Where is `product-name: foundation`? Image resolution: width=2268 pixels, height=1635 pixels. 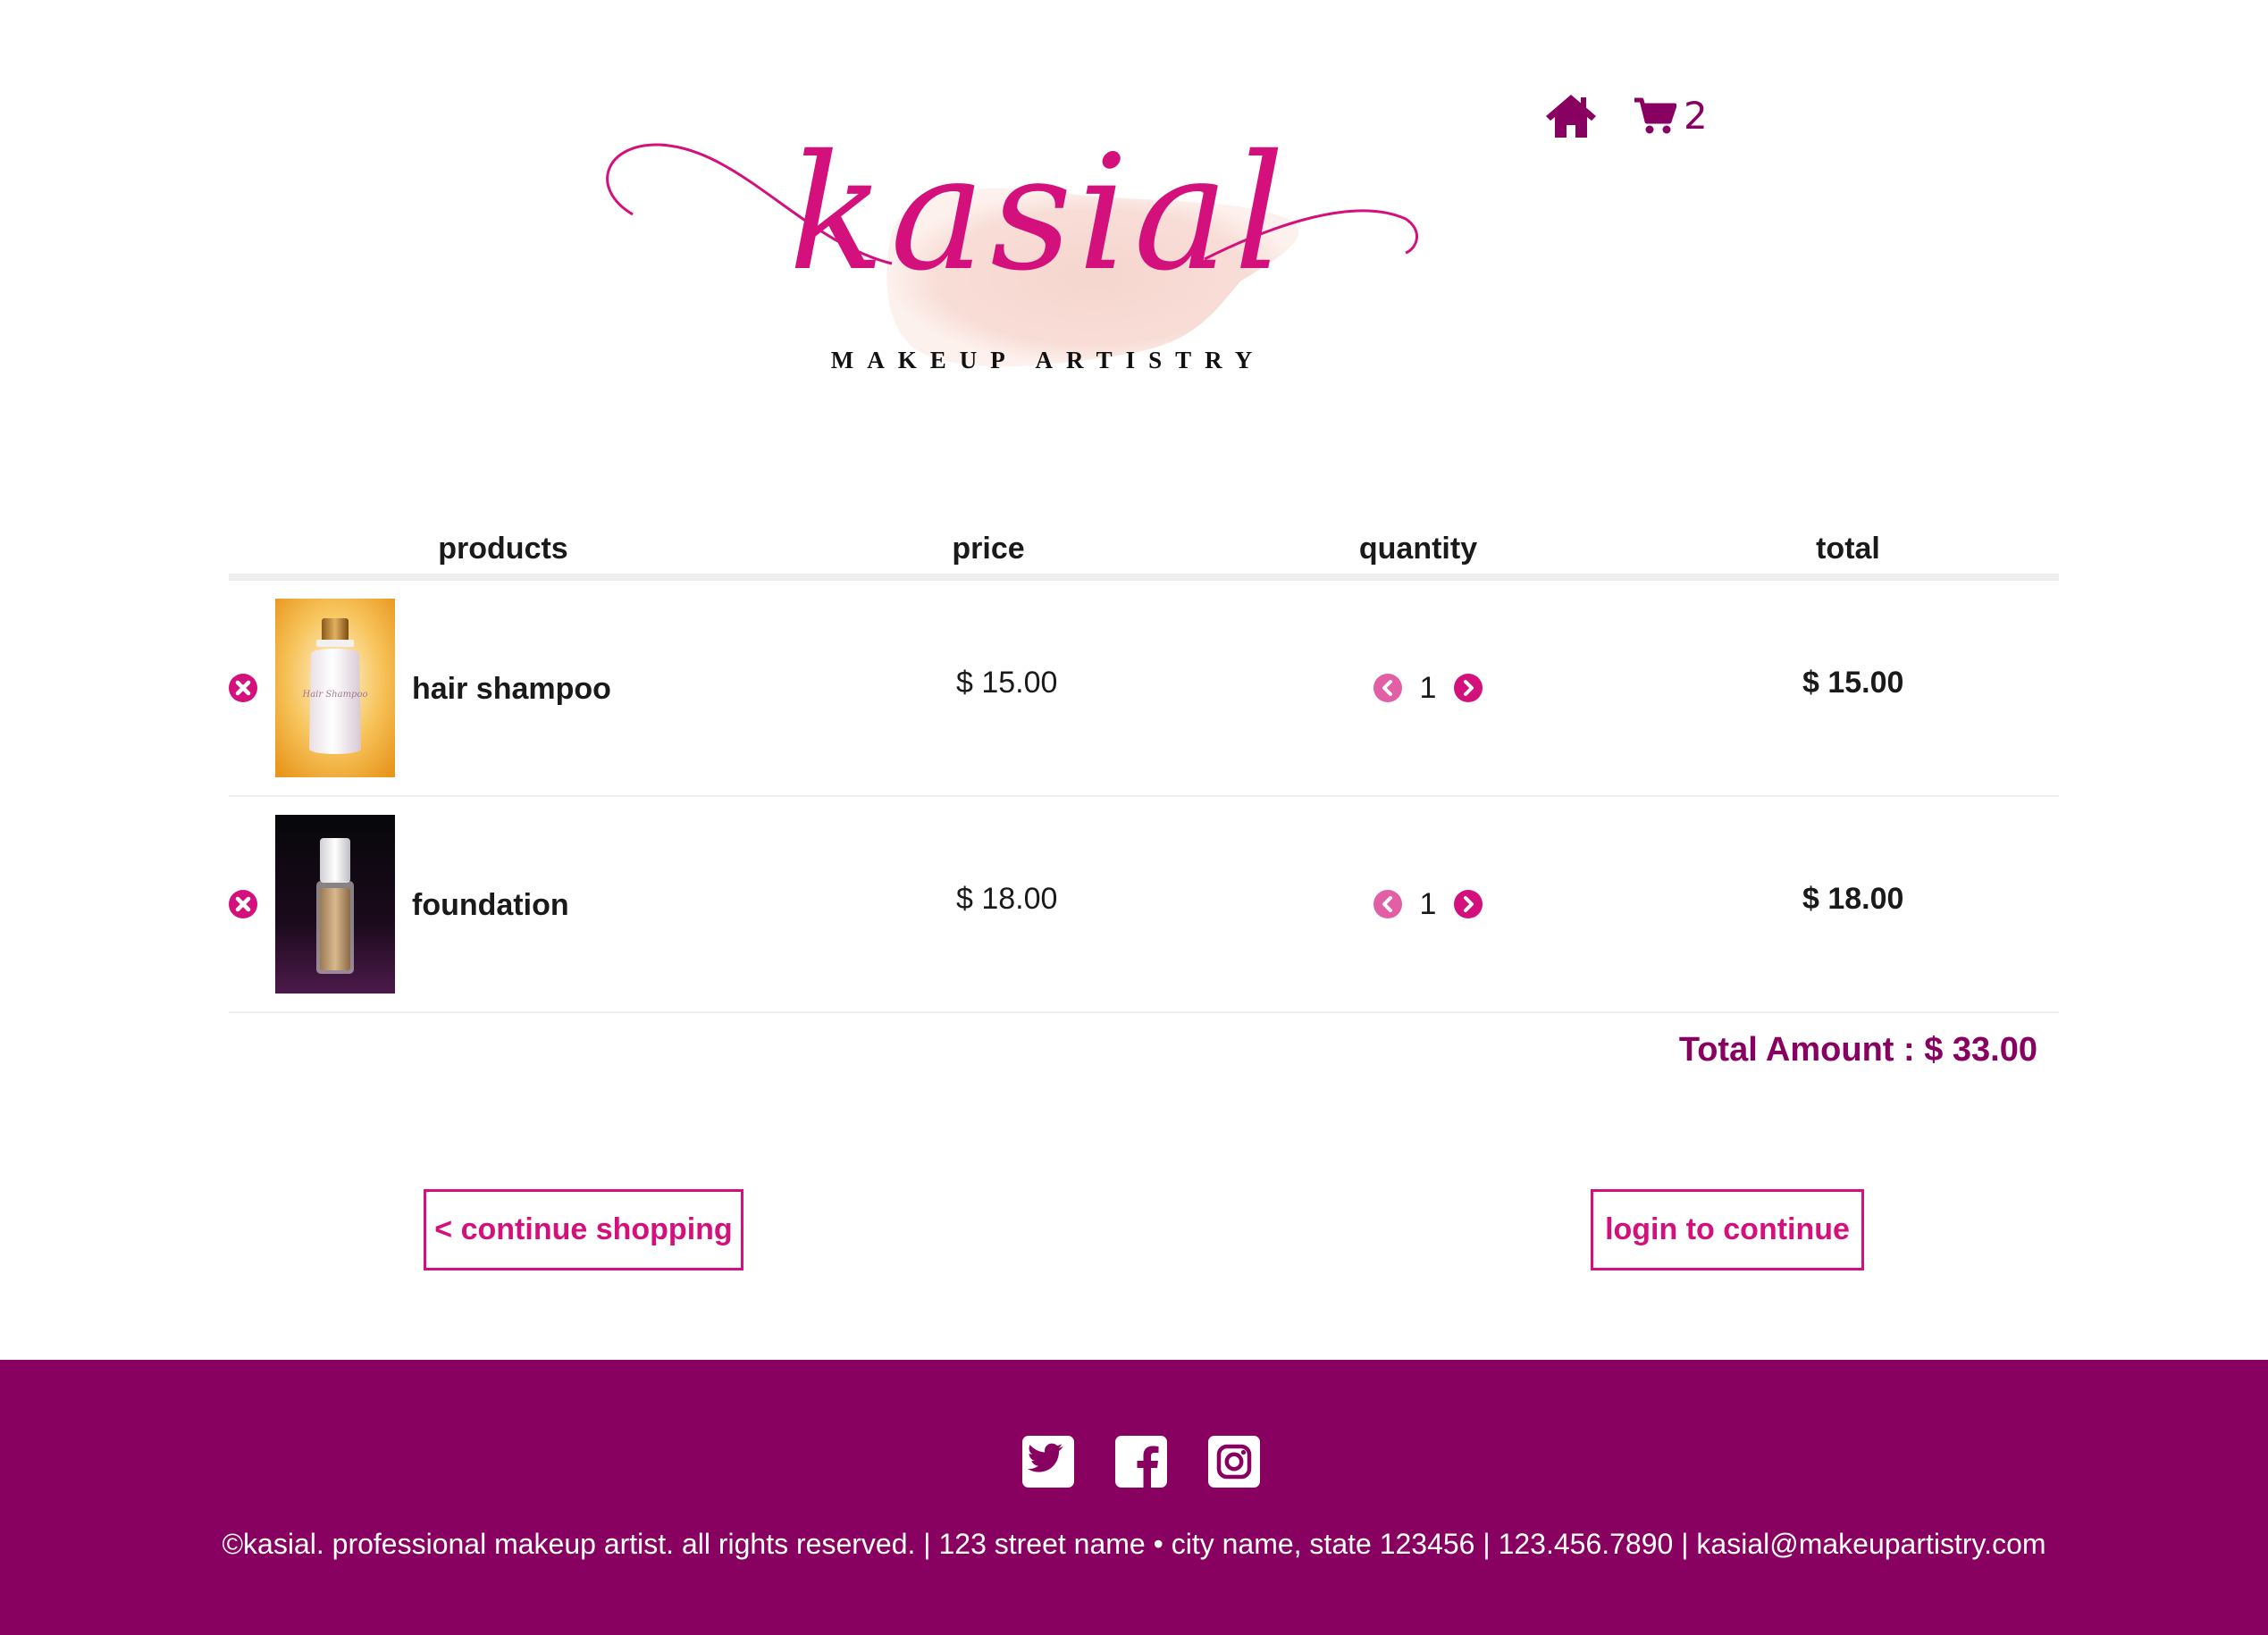 product-name: foundation is located at coordinates (490, 905).